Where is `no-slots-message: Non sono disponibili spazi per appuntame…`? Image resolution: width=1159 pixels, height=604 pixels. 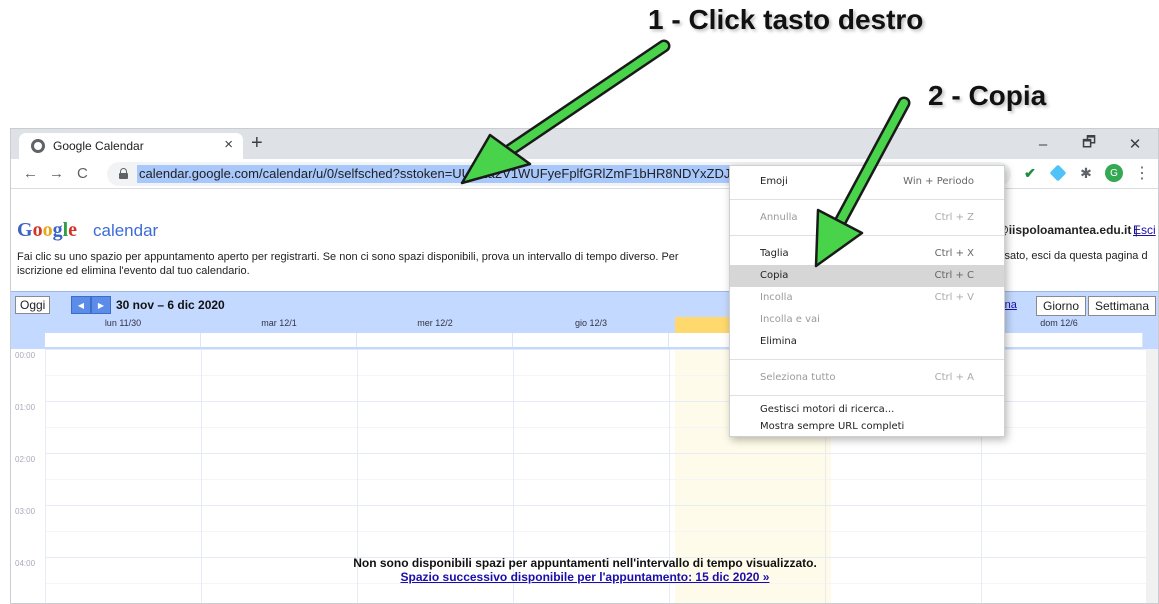 no-slots-message: Non sono disponibili spazi per appuntame… is located at coordinates (585, 563).